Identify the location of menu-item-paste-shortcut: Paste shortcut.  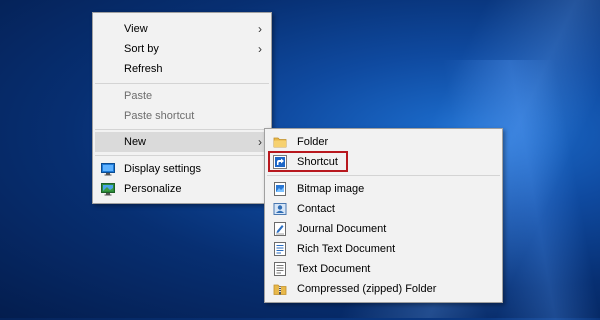
(182, 116).